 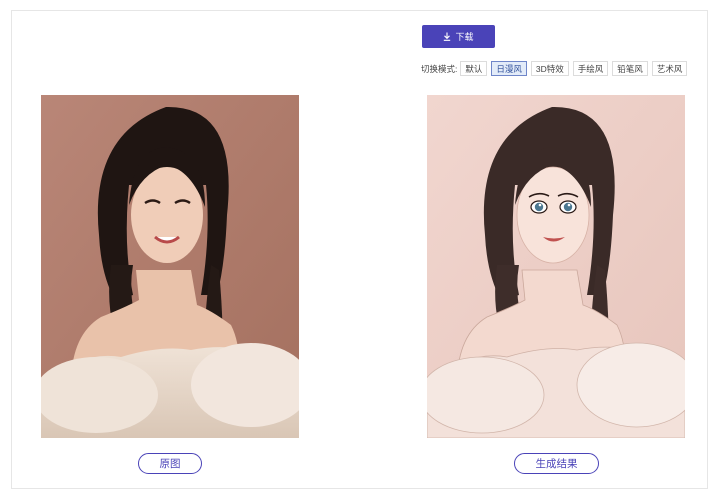 What do you see at coordinates (464, 37) in the screenshot?
I see `download-label: 下载` at bounding box center [464, 37].